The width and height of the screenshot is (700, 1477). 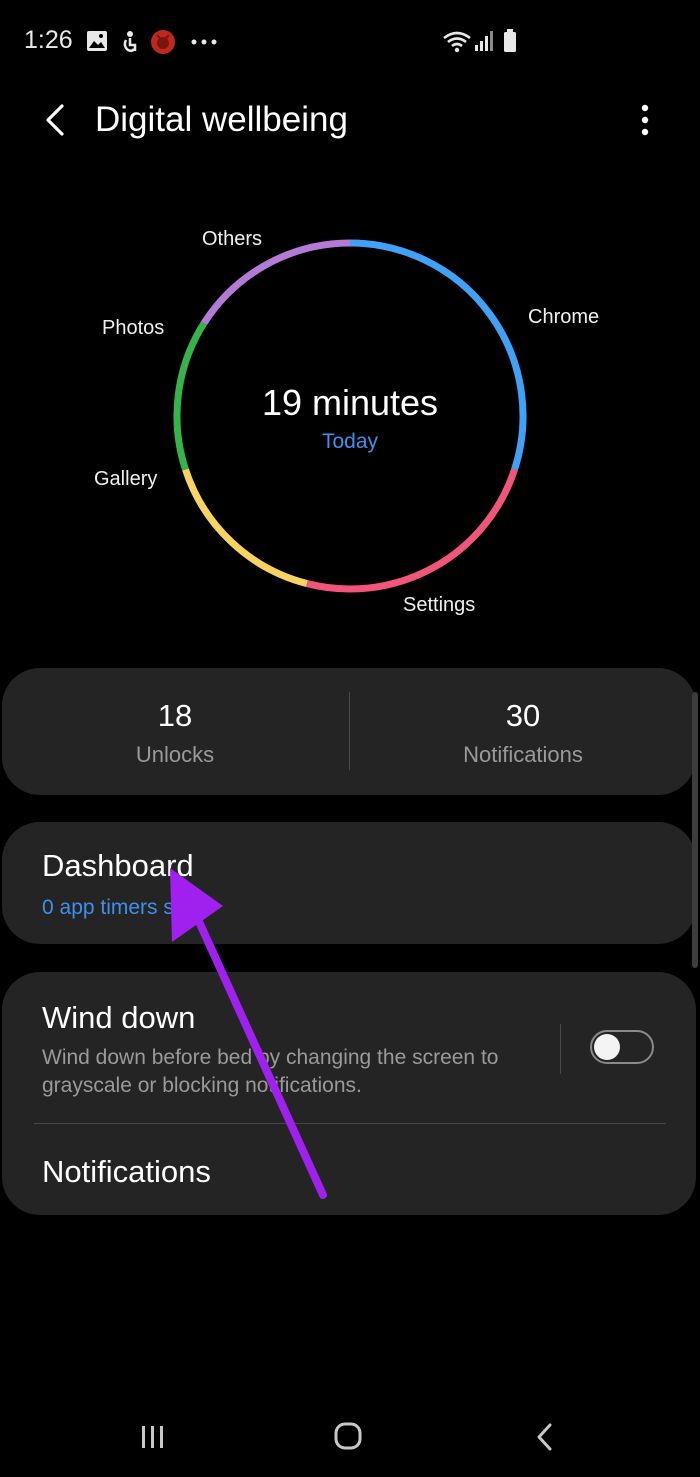 What do you see at coordinates (118, 865) in the screenshot?
I see `dashboard-title: Dashboard` at bounding box center [118, 865].